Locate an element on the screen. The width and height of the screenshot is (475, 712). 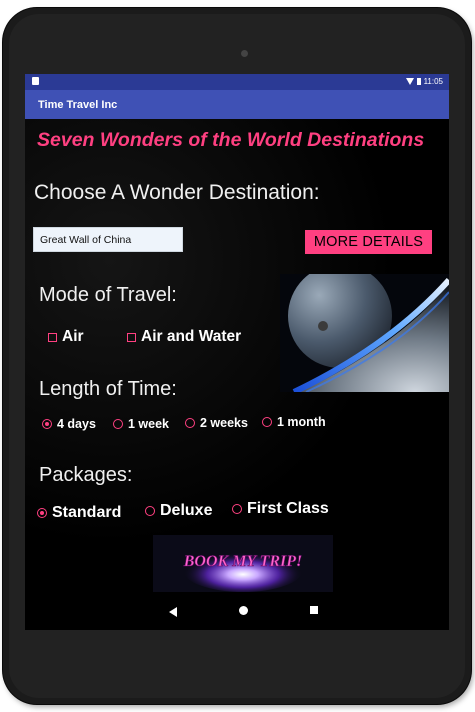
front-camera is located at coordinates (244, 53).